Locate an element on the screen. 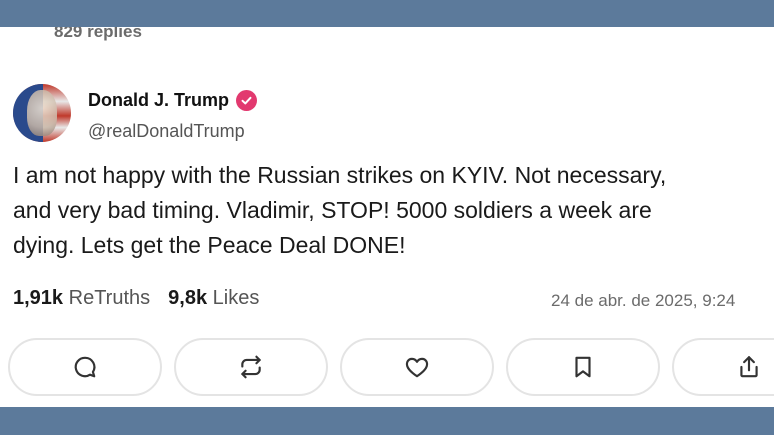 Image resolution: width=774 pixels, height=435 pixels. retruth-icon is located at coordinates (251, 367).